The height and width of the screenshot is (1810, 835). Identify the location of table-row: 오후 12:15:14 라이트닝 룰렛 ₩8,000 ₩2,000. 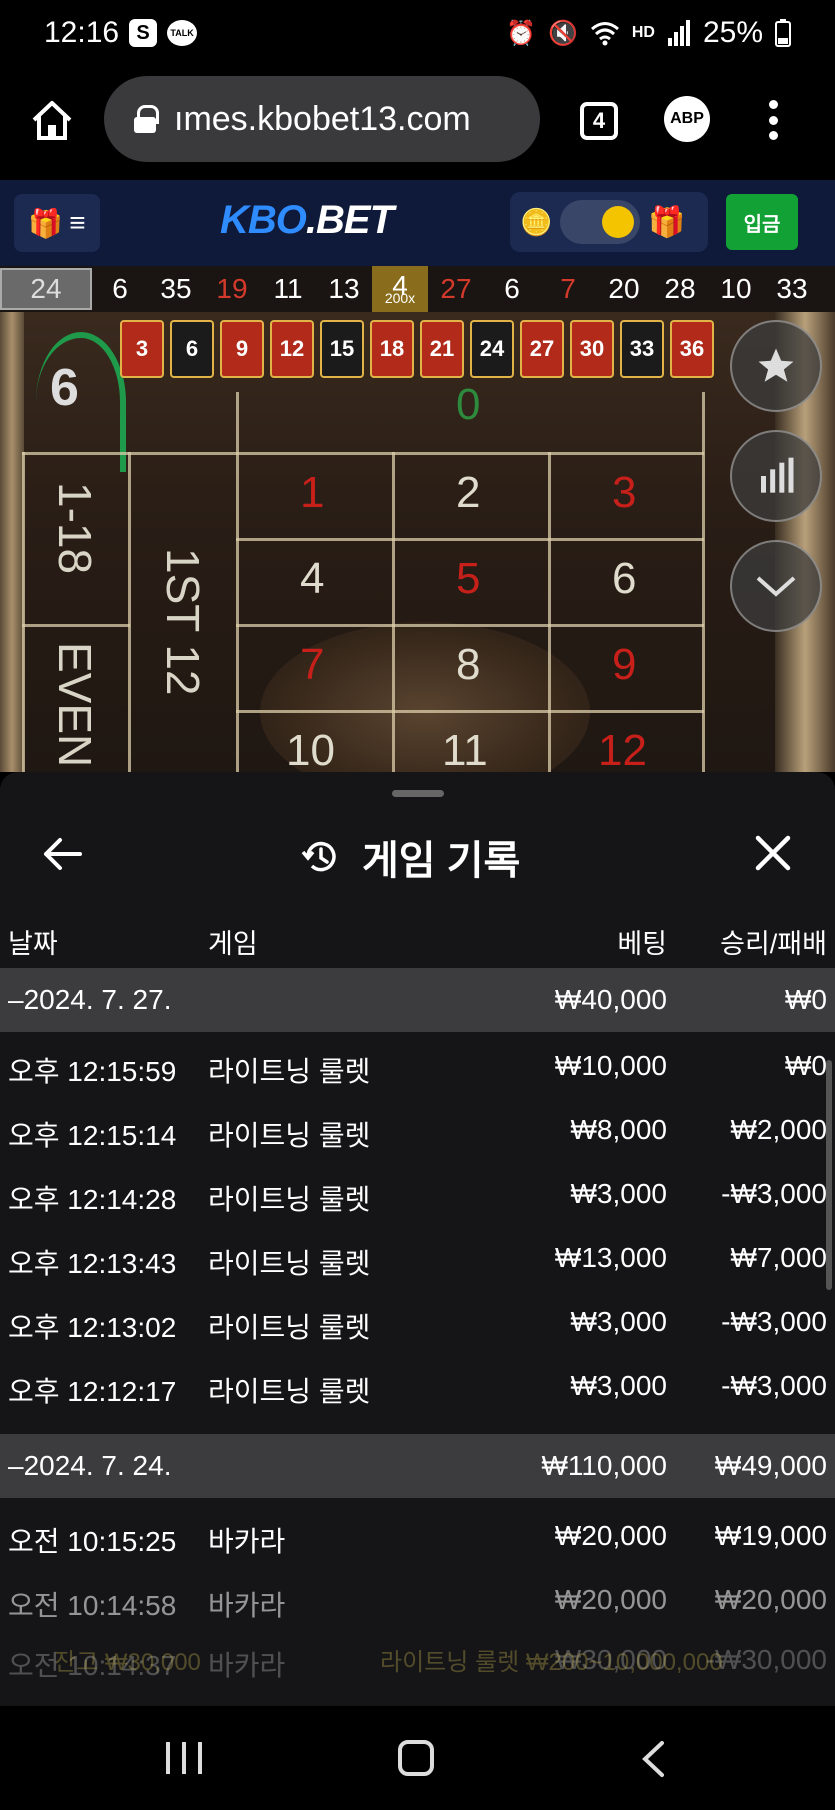
(417, 1130).